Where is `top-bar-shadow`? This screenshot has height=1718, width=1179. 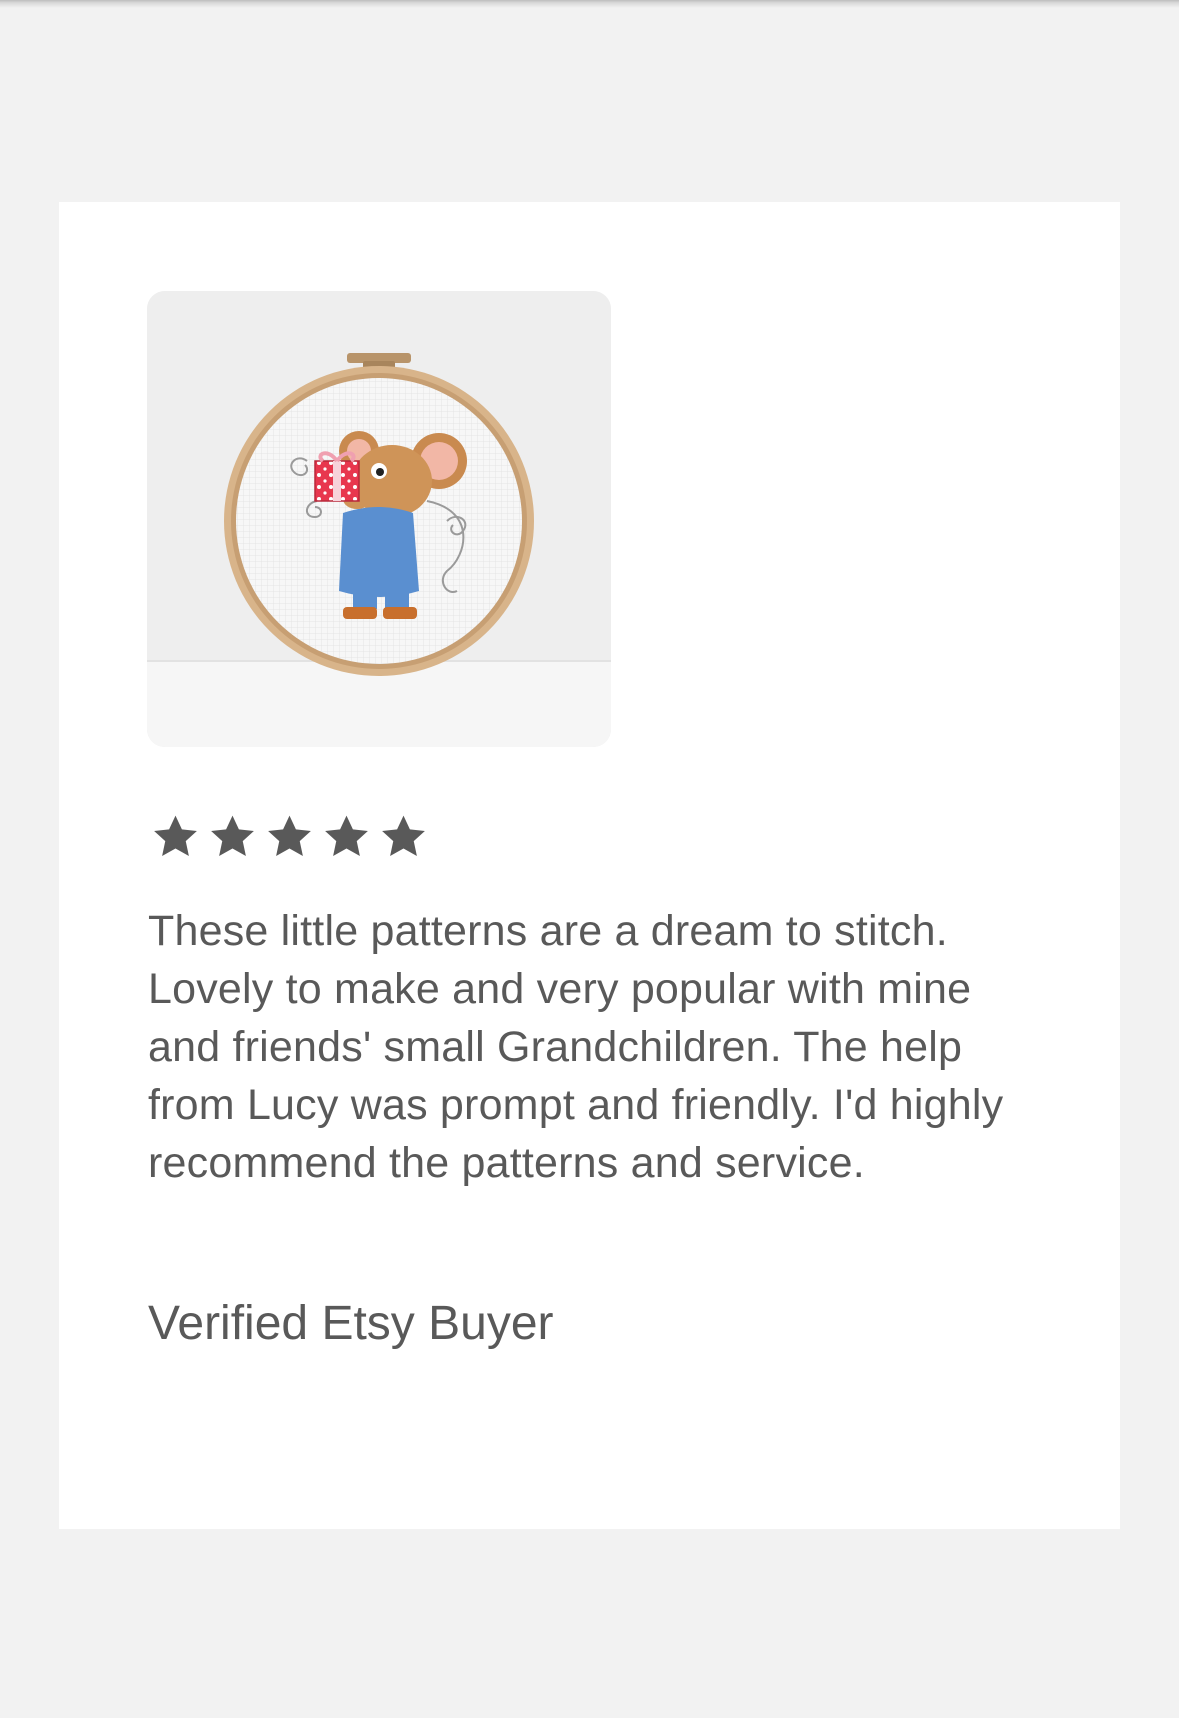
top-bar-shadow is located at coordinates (589, 4).